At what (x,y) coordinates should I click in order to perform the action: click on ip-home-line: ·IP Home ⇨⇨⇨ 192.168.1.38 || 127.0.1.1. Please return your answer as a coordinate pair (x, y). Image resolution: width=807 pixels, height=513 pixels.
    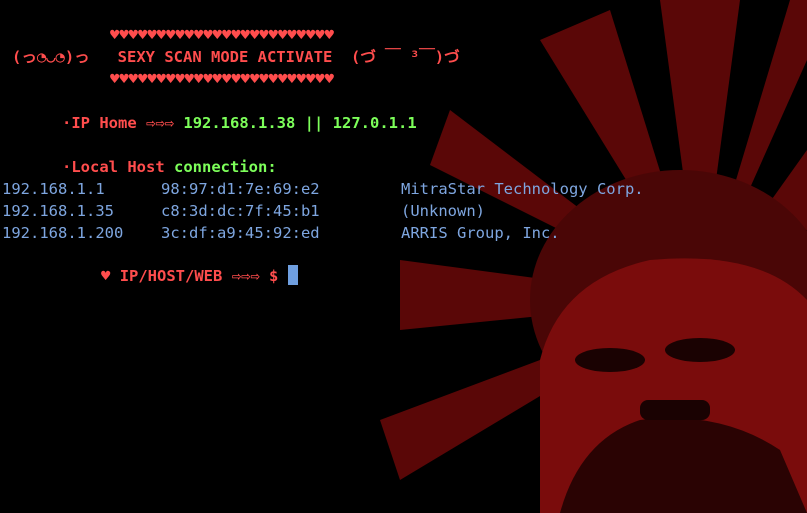
    Looking at the image, I should click on (239, 123).